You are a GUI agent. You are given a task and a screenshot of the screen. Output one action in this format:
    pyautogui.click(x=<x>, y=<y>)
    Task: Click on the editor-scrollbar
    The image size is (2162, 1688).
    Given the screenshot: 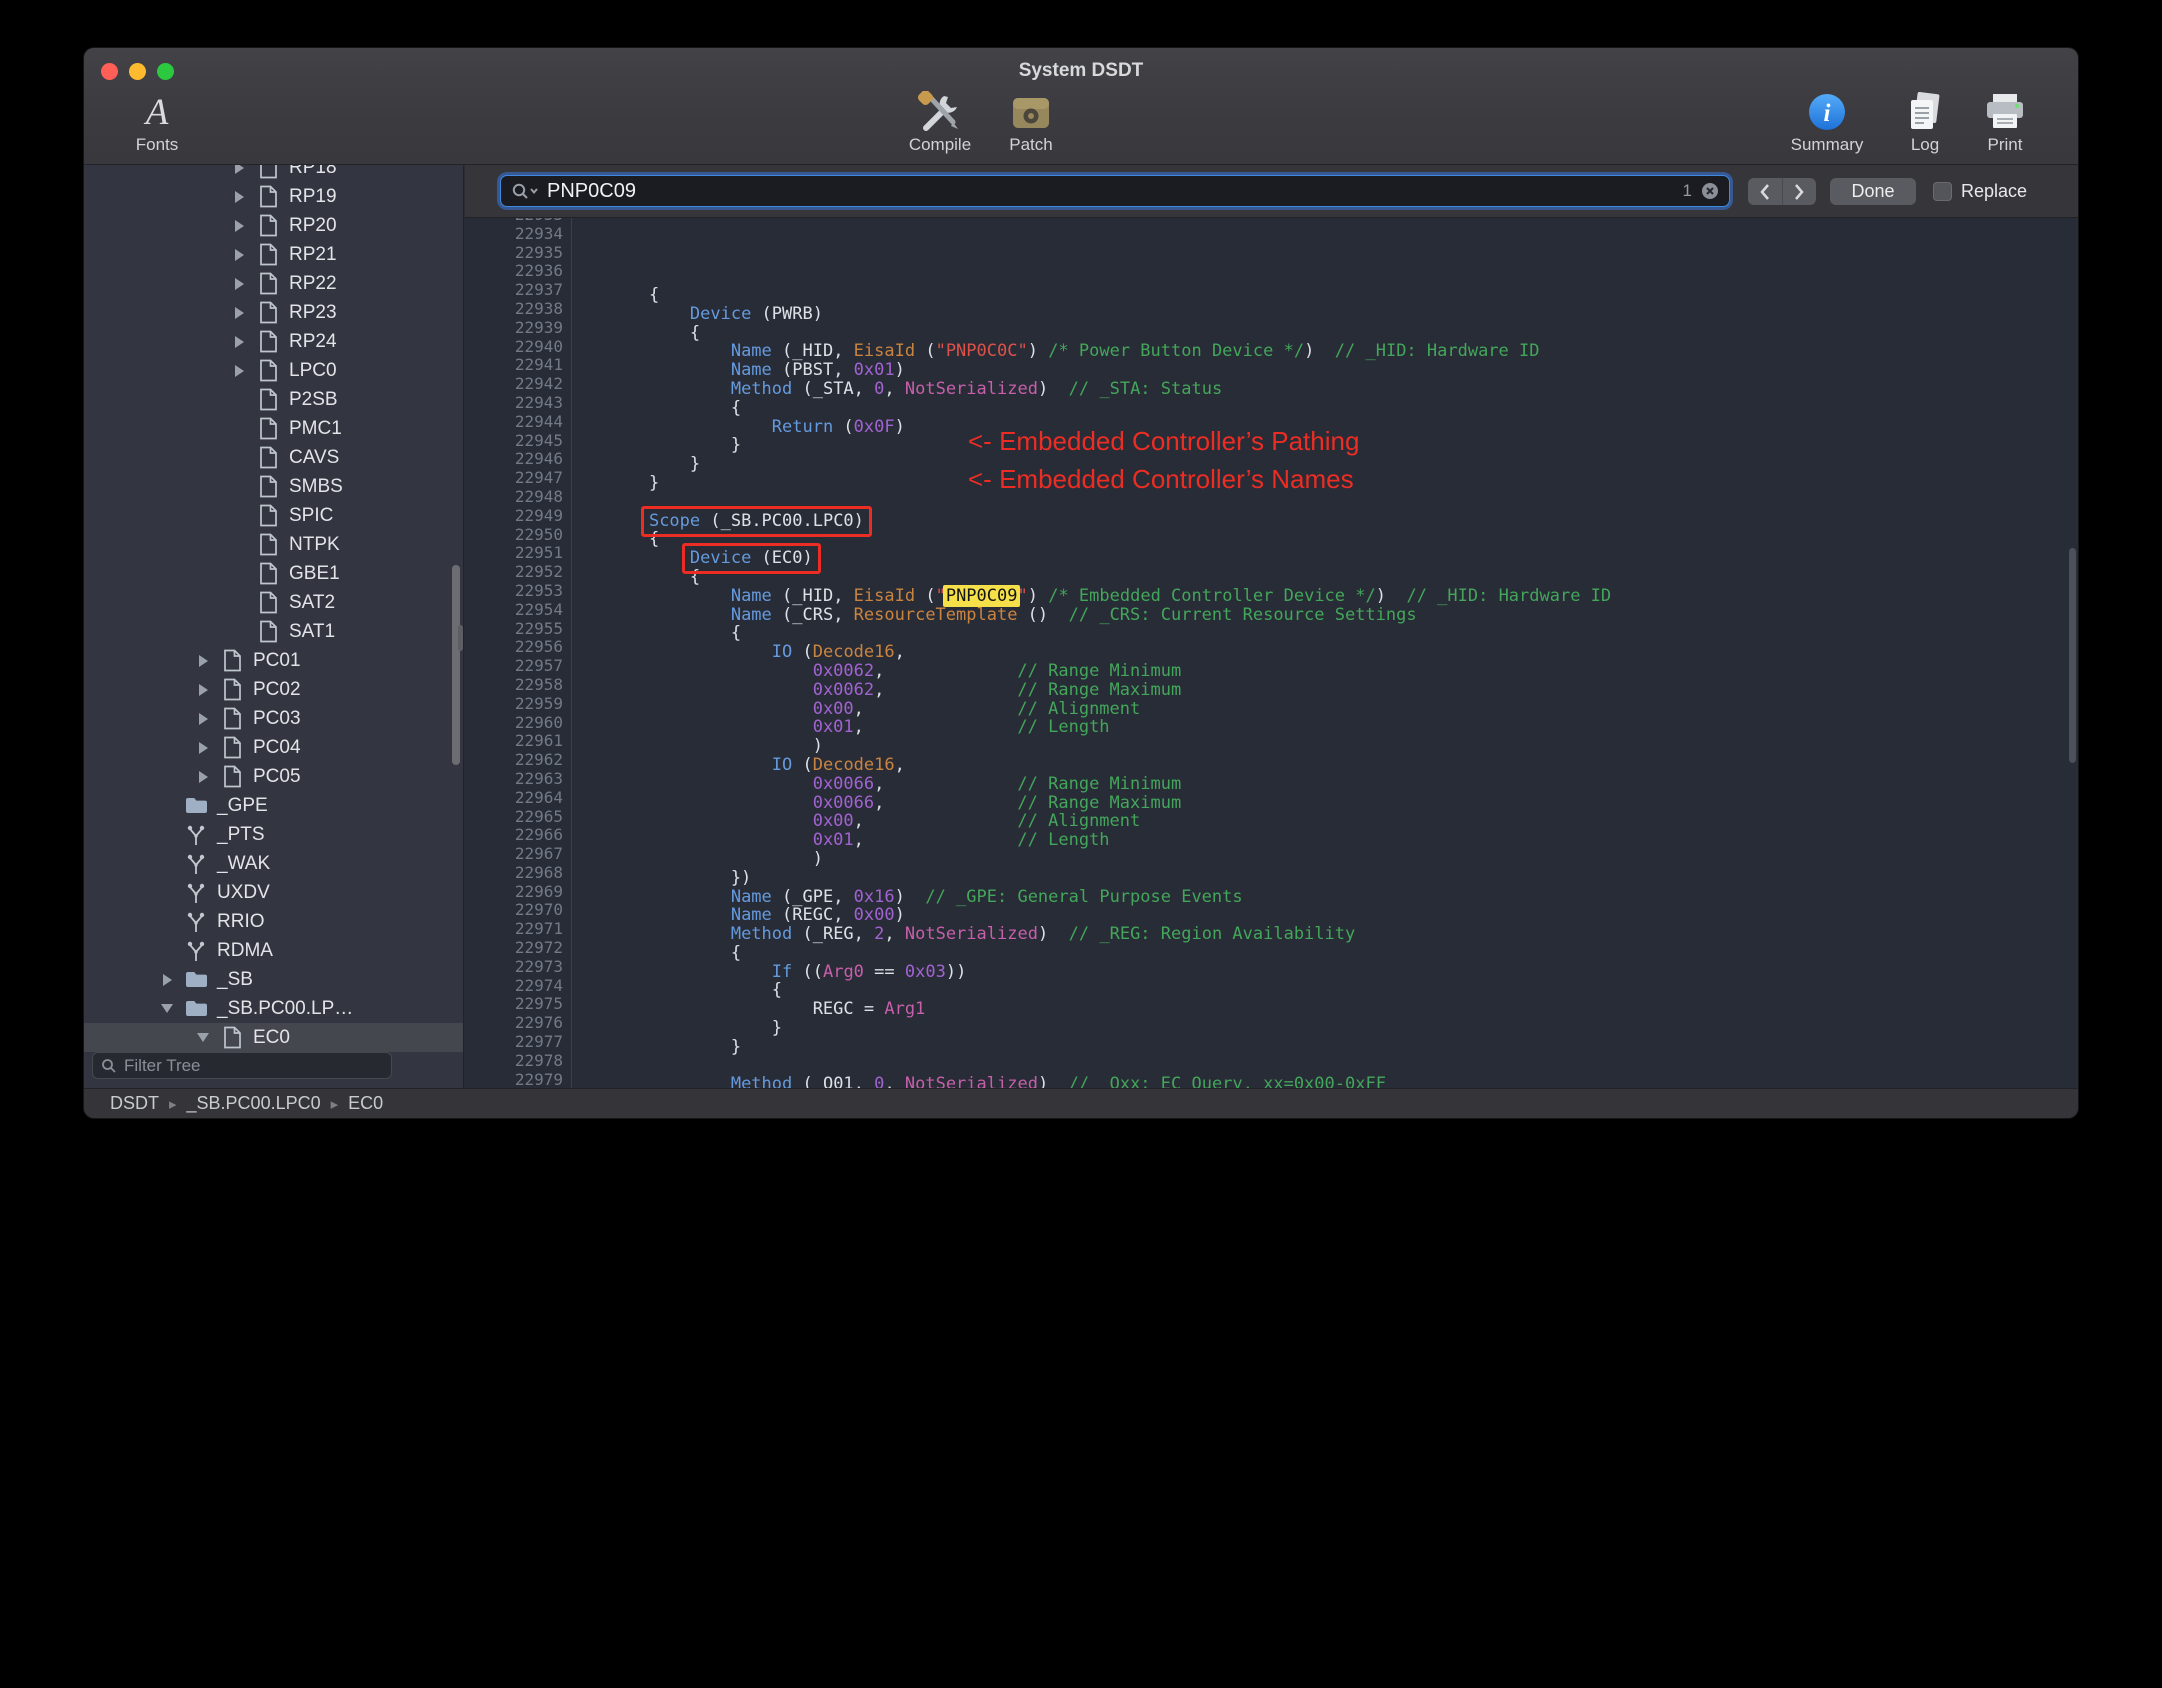 What is the action you would take?
    pyautogui.click(x=2072, y=655)
    